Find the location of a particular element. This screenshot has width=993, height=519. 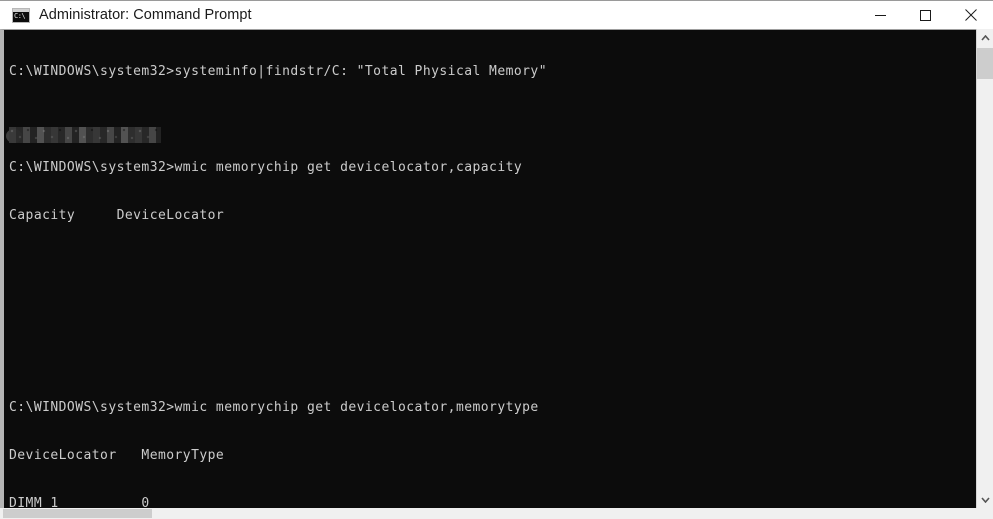

chevron-up-icon is located at coordinates (985, 38).